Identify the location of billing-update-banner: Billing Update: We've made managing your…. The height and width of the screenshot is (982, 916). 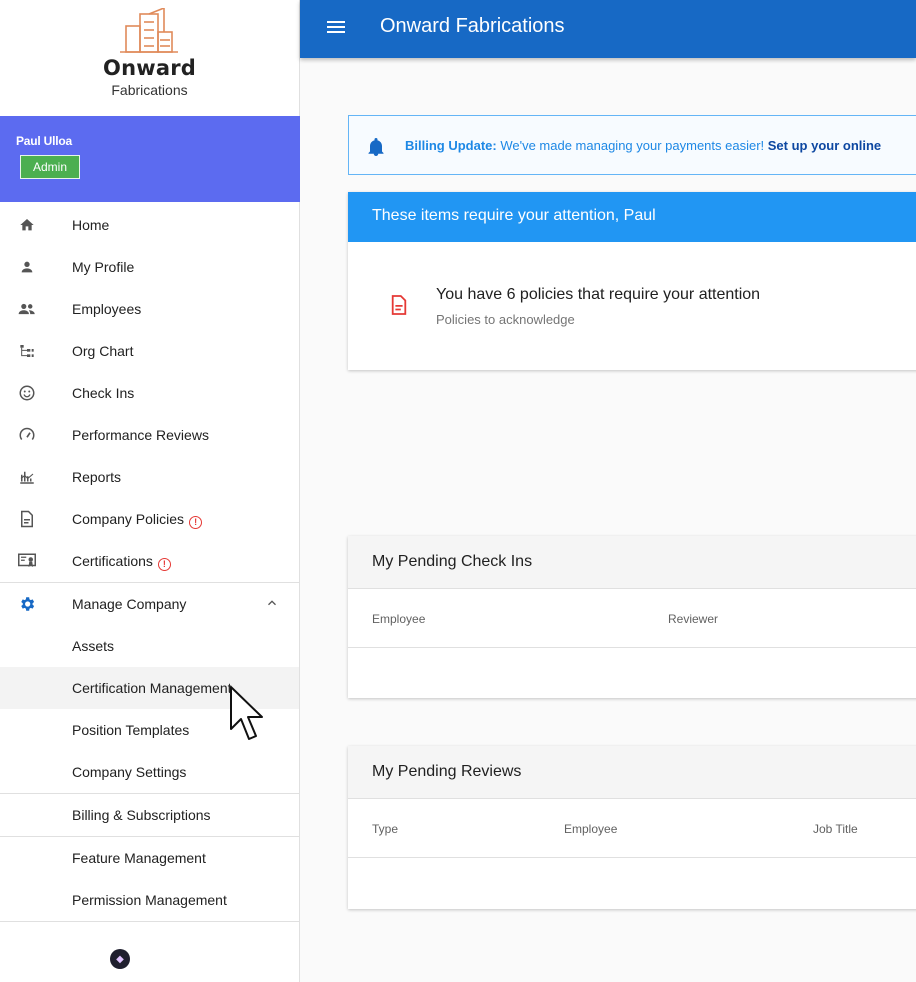
(632, 145).